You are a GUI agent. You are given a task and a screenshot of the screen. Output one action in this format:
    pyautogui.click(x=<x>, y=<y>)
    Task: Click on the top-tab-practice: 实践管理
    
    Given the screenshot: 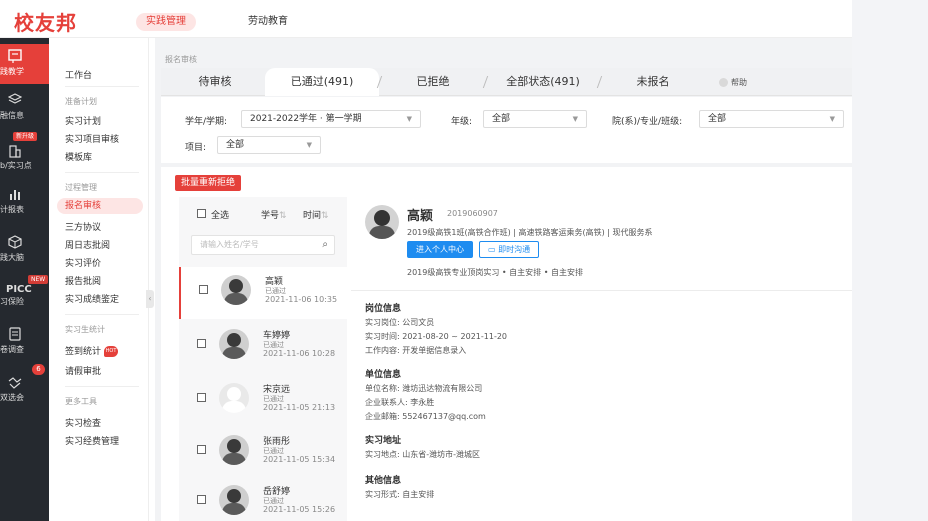 What is the action you would take?
    pyautogui.click(x=166, y=22)
    